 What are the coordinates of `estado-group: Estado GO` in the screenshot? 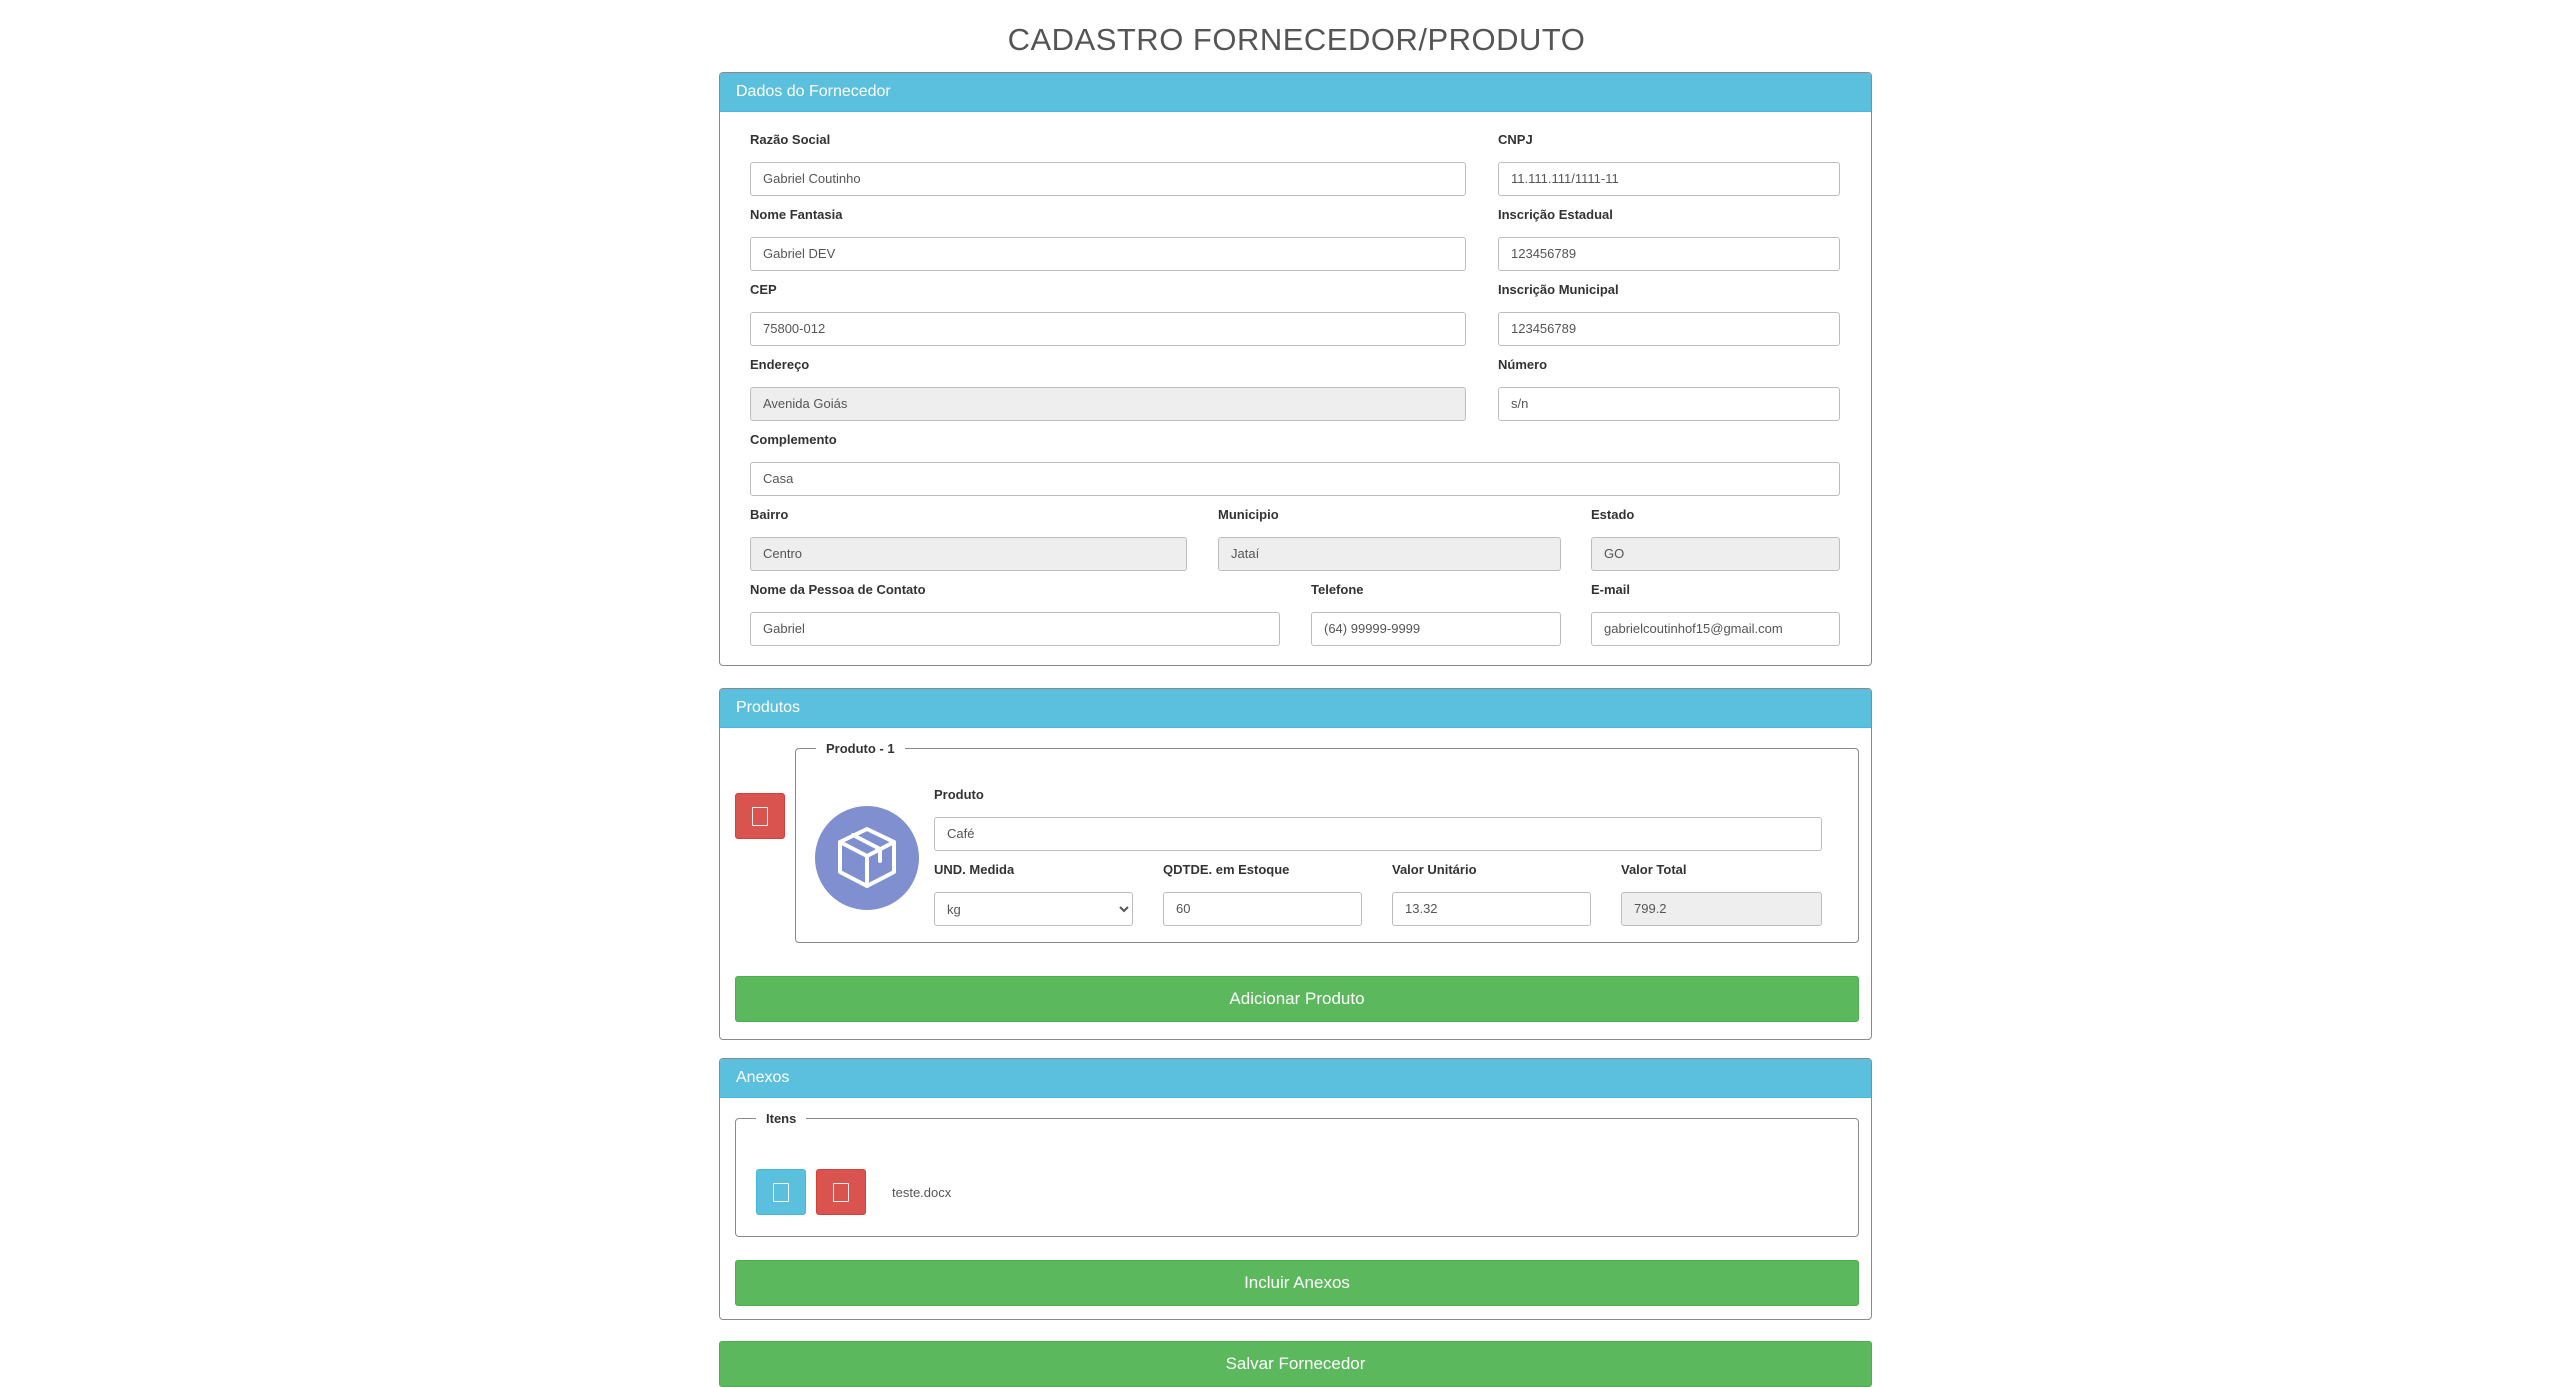 It's located at (1715, 538).